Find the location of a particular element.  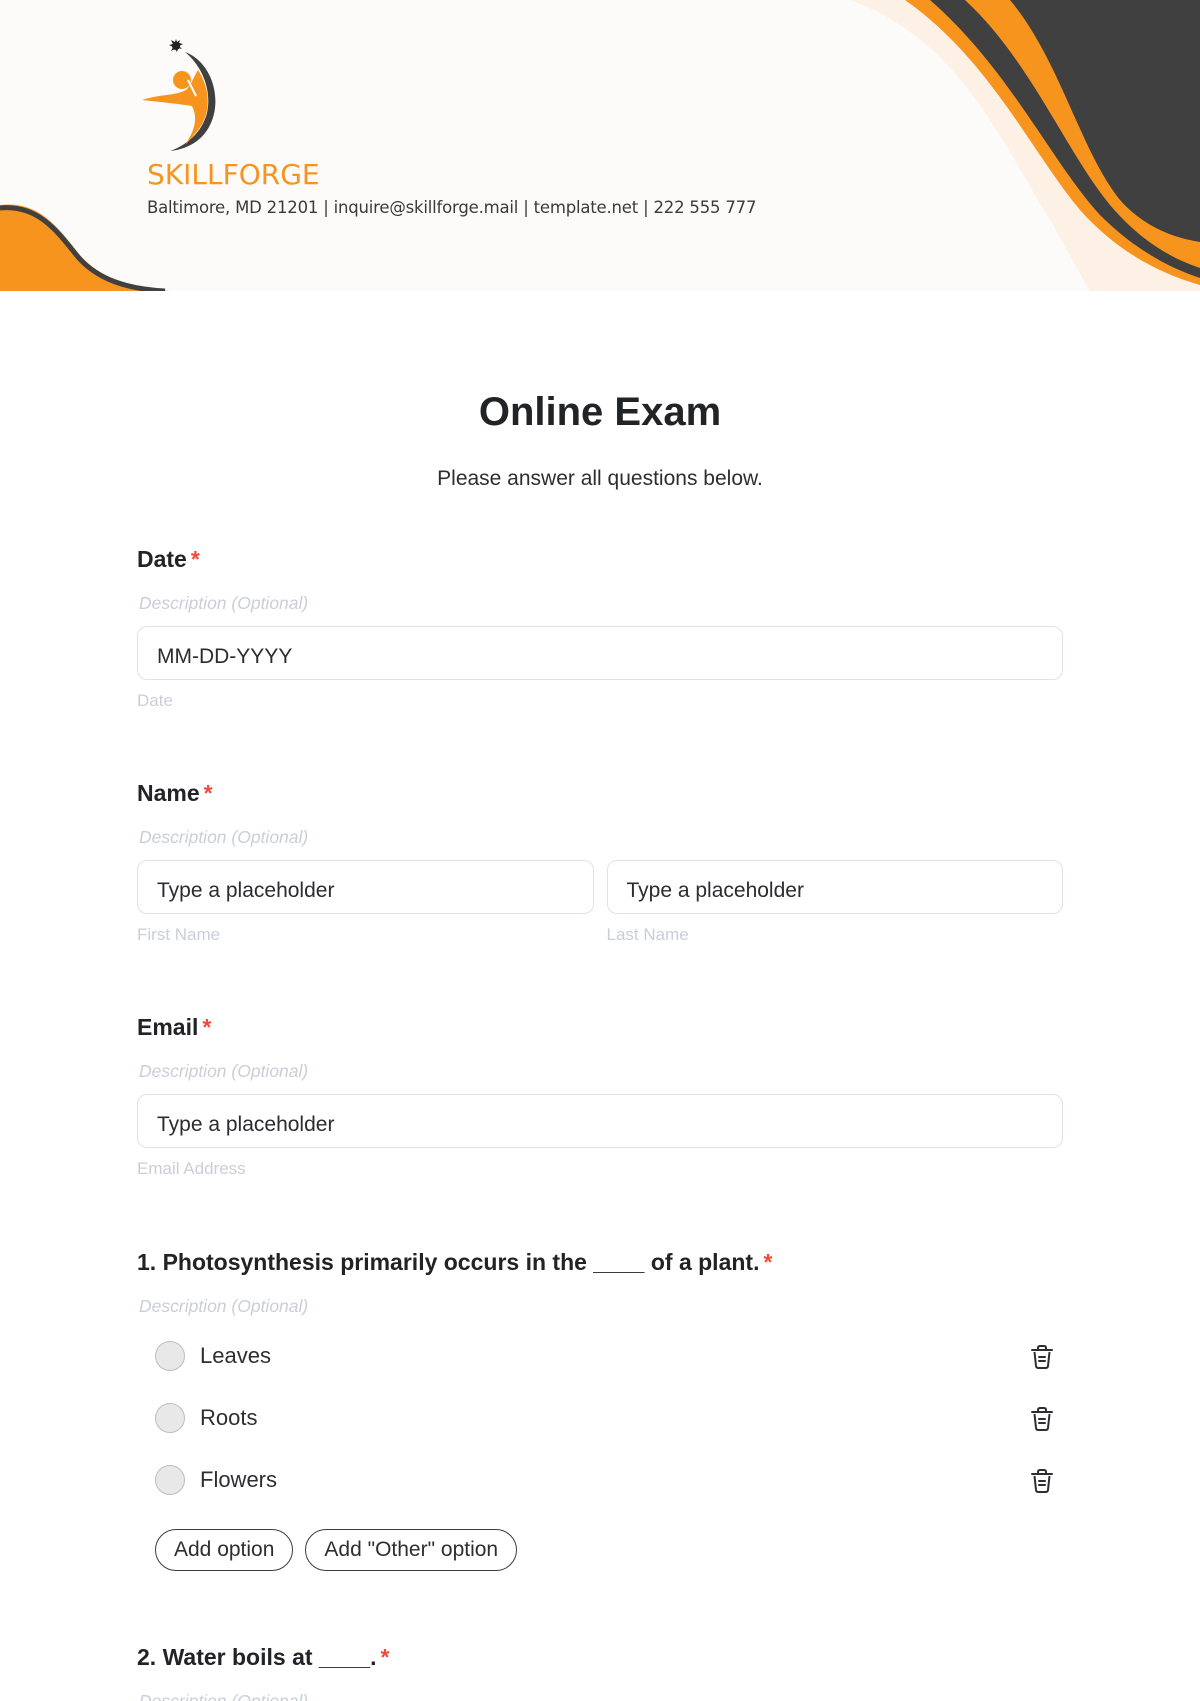

date-description: Description (Optional) is located at coordinates (601, 603).